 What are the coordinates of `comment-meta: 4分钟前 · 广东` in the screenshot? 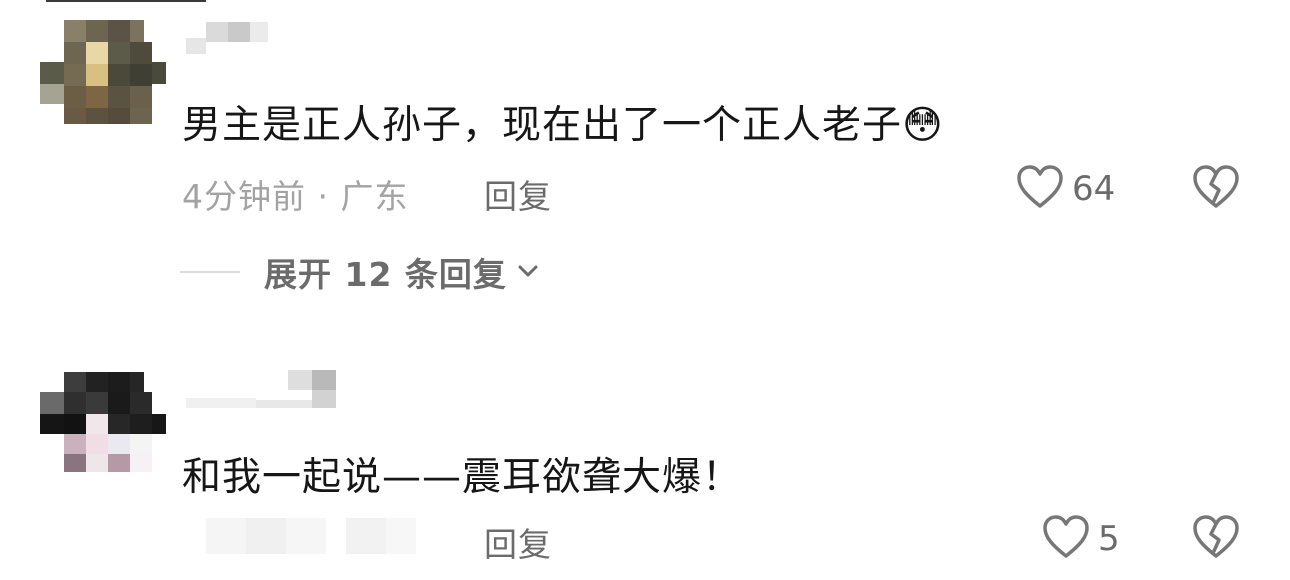 It's located at (295, 196).